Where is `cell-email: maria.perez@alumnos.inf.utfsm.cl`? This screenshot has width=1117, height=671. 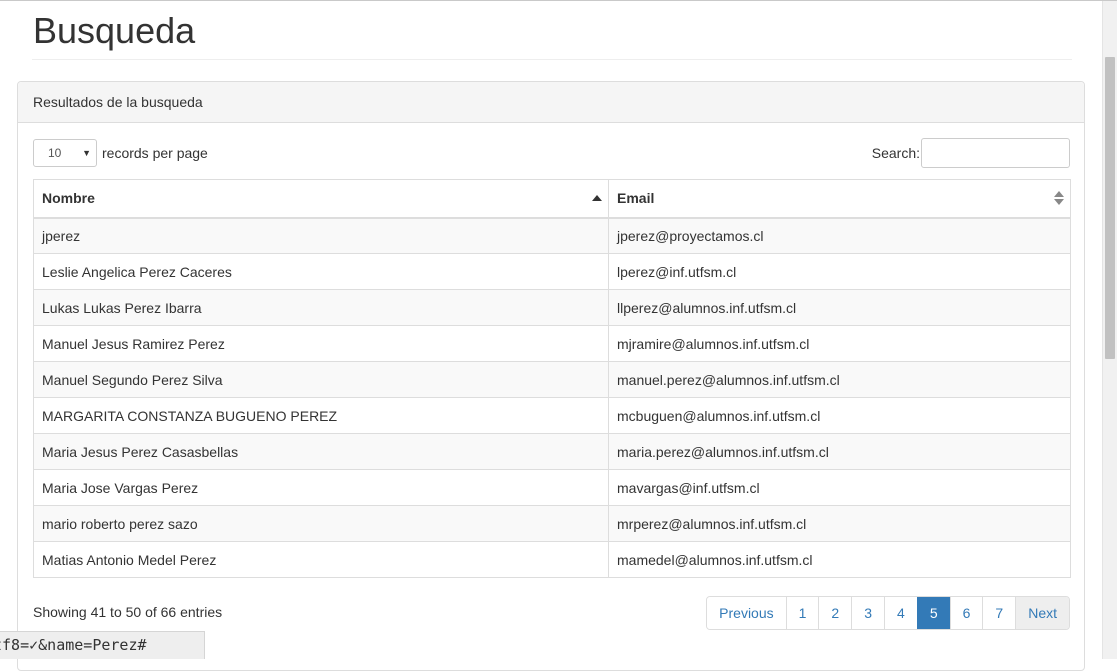 cell-email: maria.perez@alumnos.inf.utfsm.cl is located at coordinates (839, 451).